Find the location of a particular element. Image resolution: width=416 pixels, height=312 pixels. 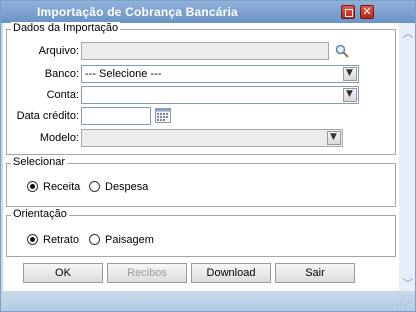

arquivo-field is located at coordinates (205, 51).